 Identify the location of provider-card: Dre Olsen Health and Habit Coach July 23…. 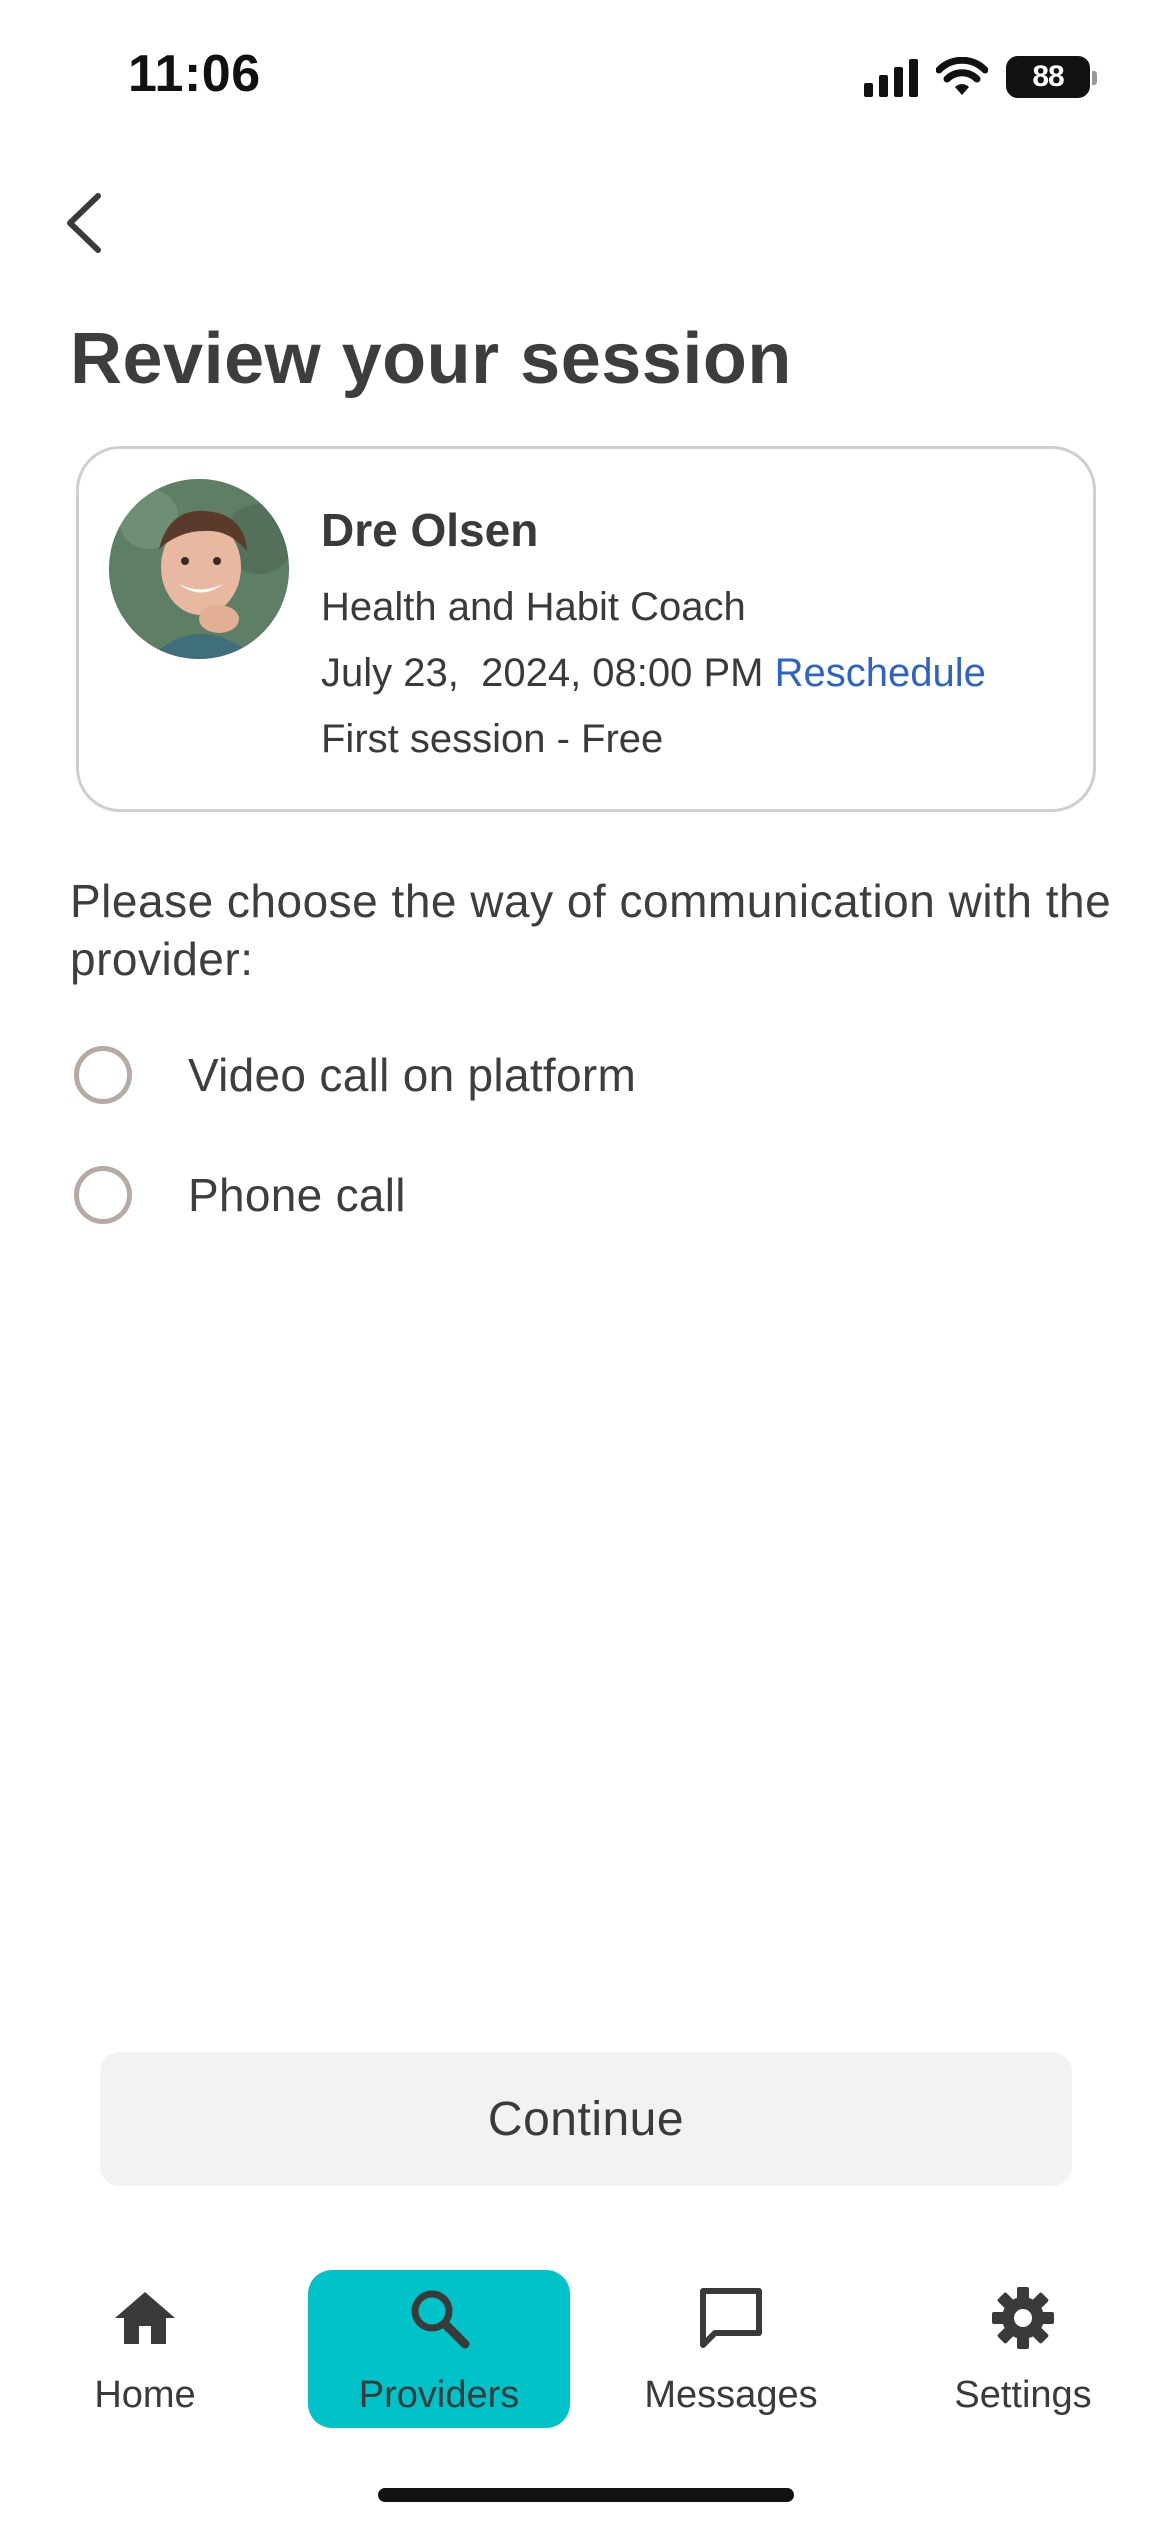
(586, 629).